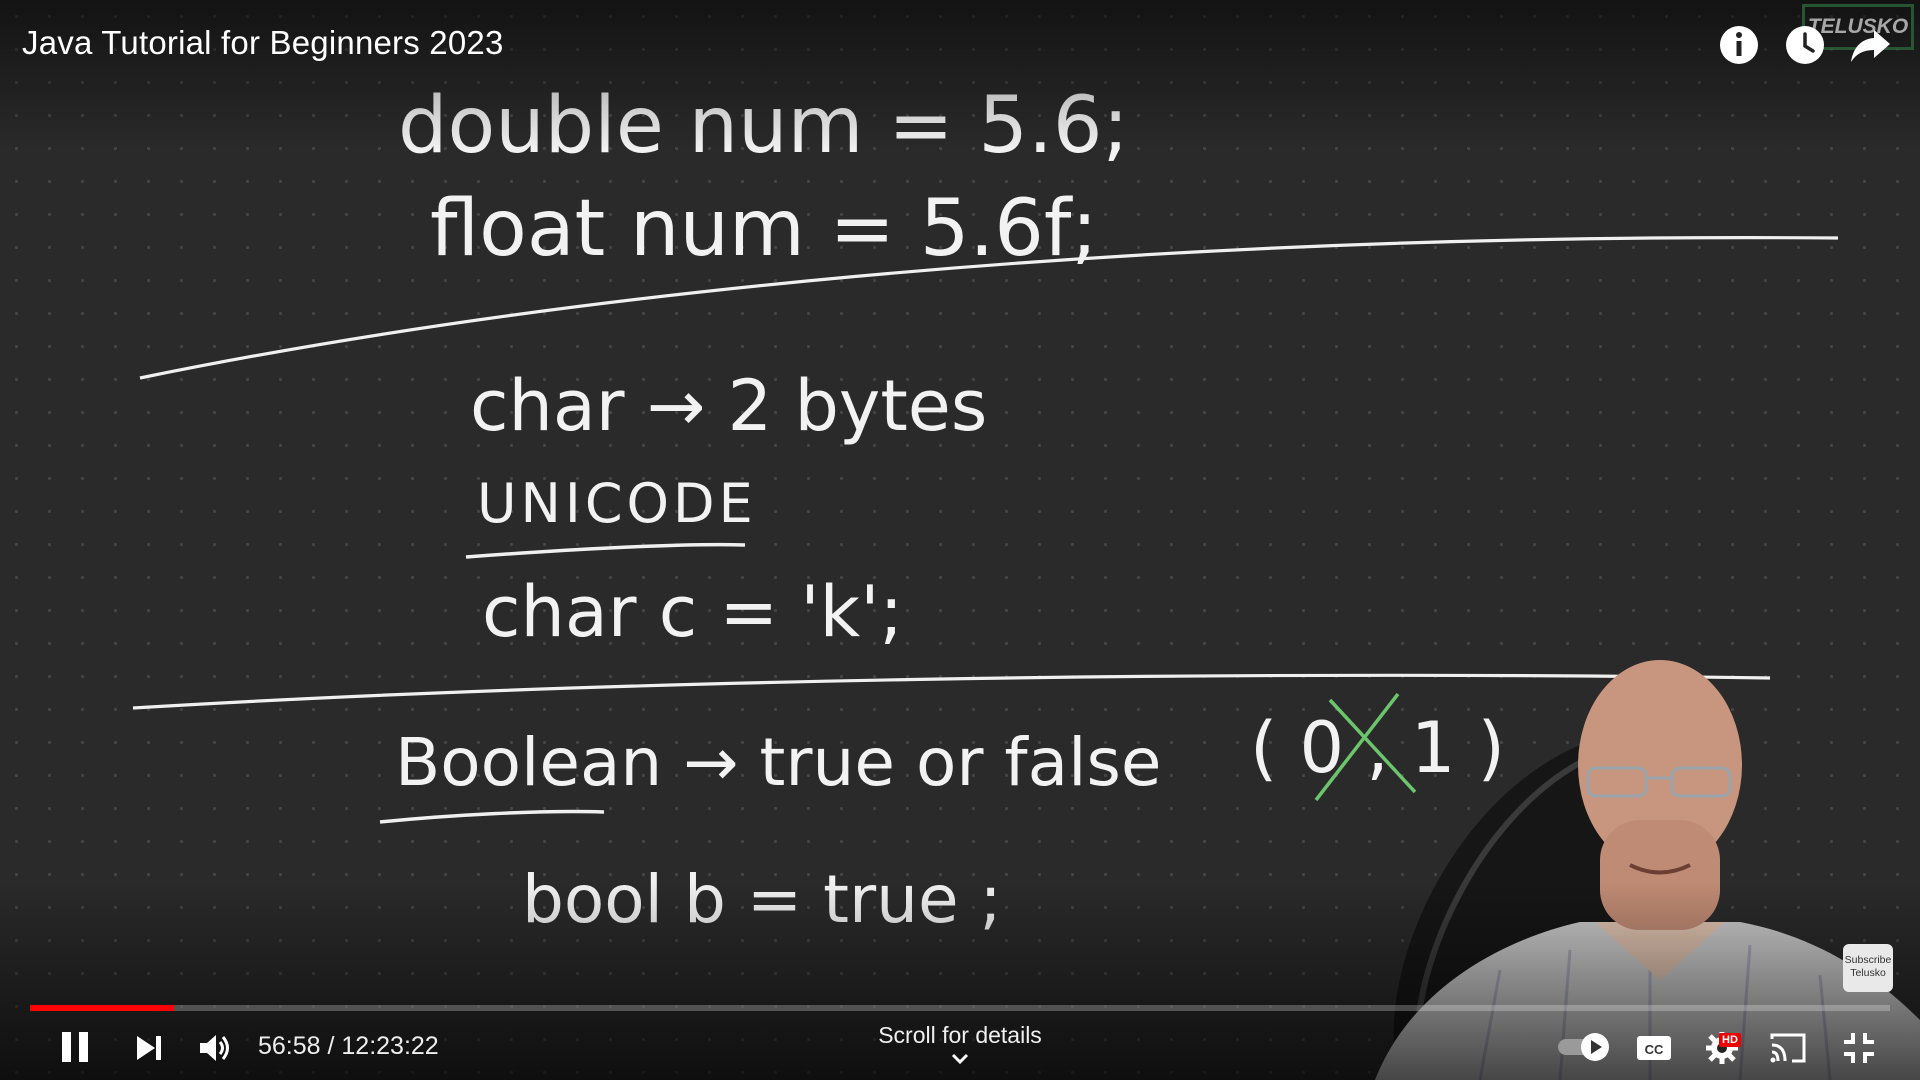  I want to click on share-icon, so click(1870, 46).